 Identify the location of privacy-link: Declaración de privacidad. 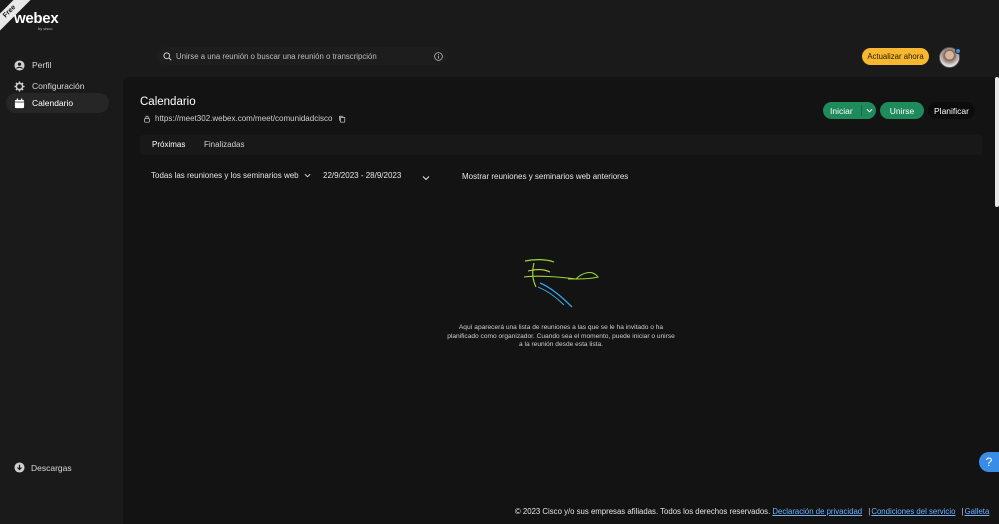
(817, 511).